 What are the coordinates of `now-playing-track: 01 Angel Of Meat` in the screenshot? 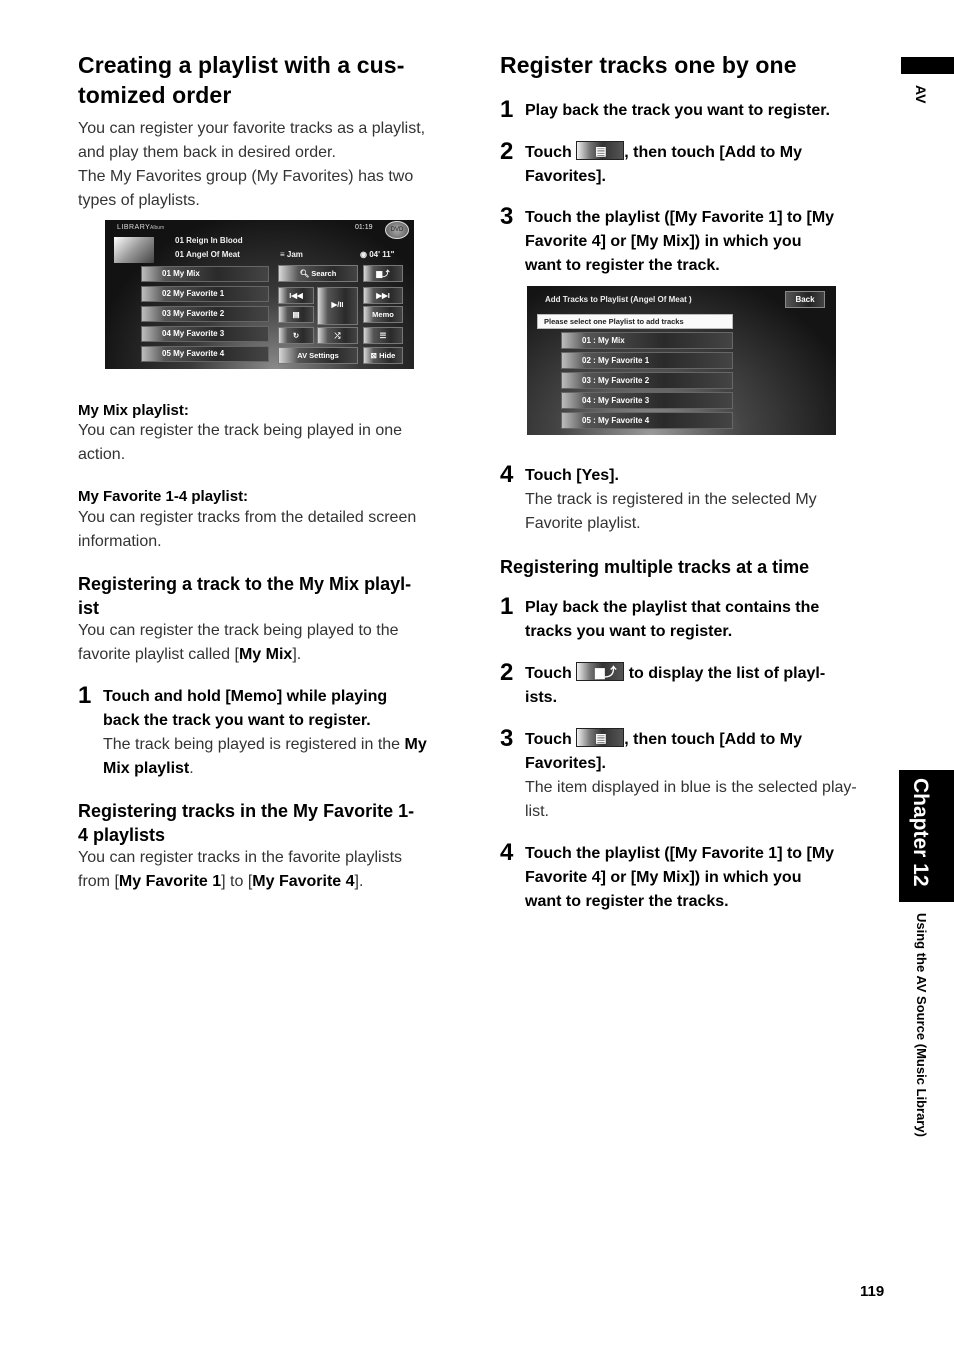 It's located at (207, 254).